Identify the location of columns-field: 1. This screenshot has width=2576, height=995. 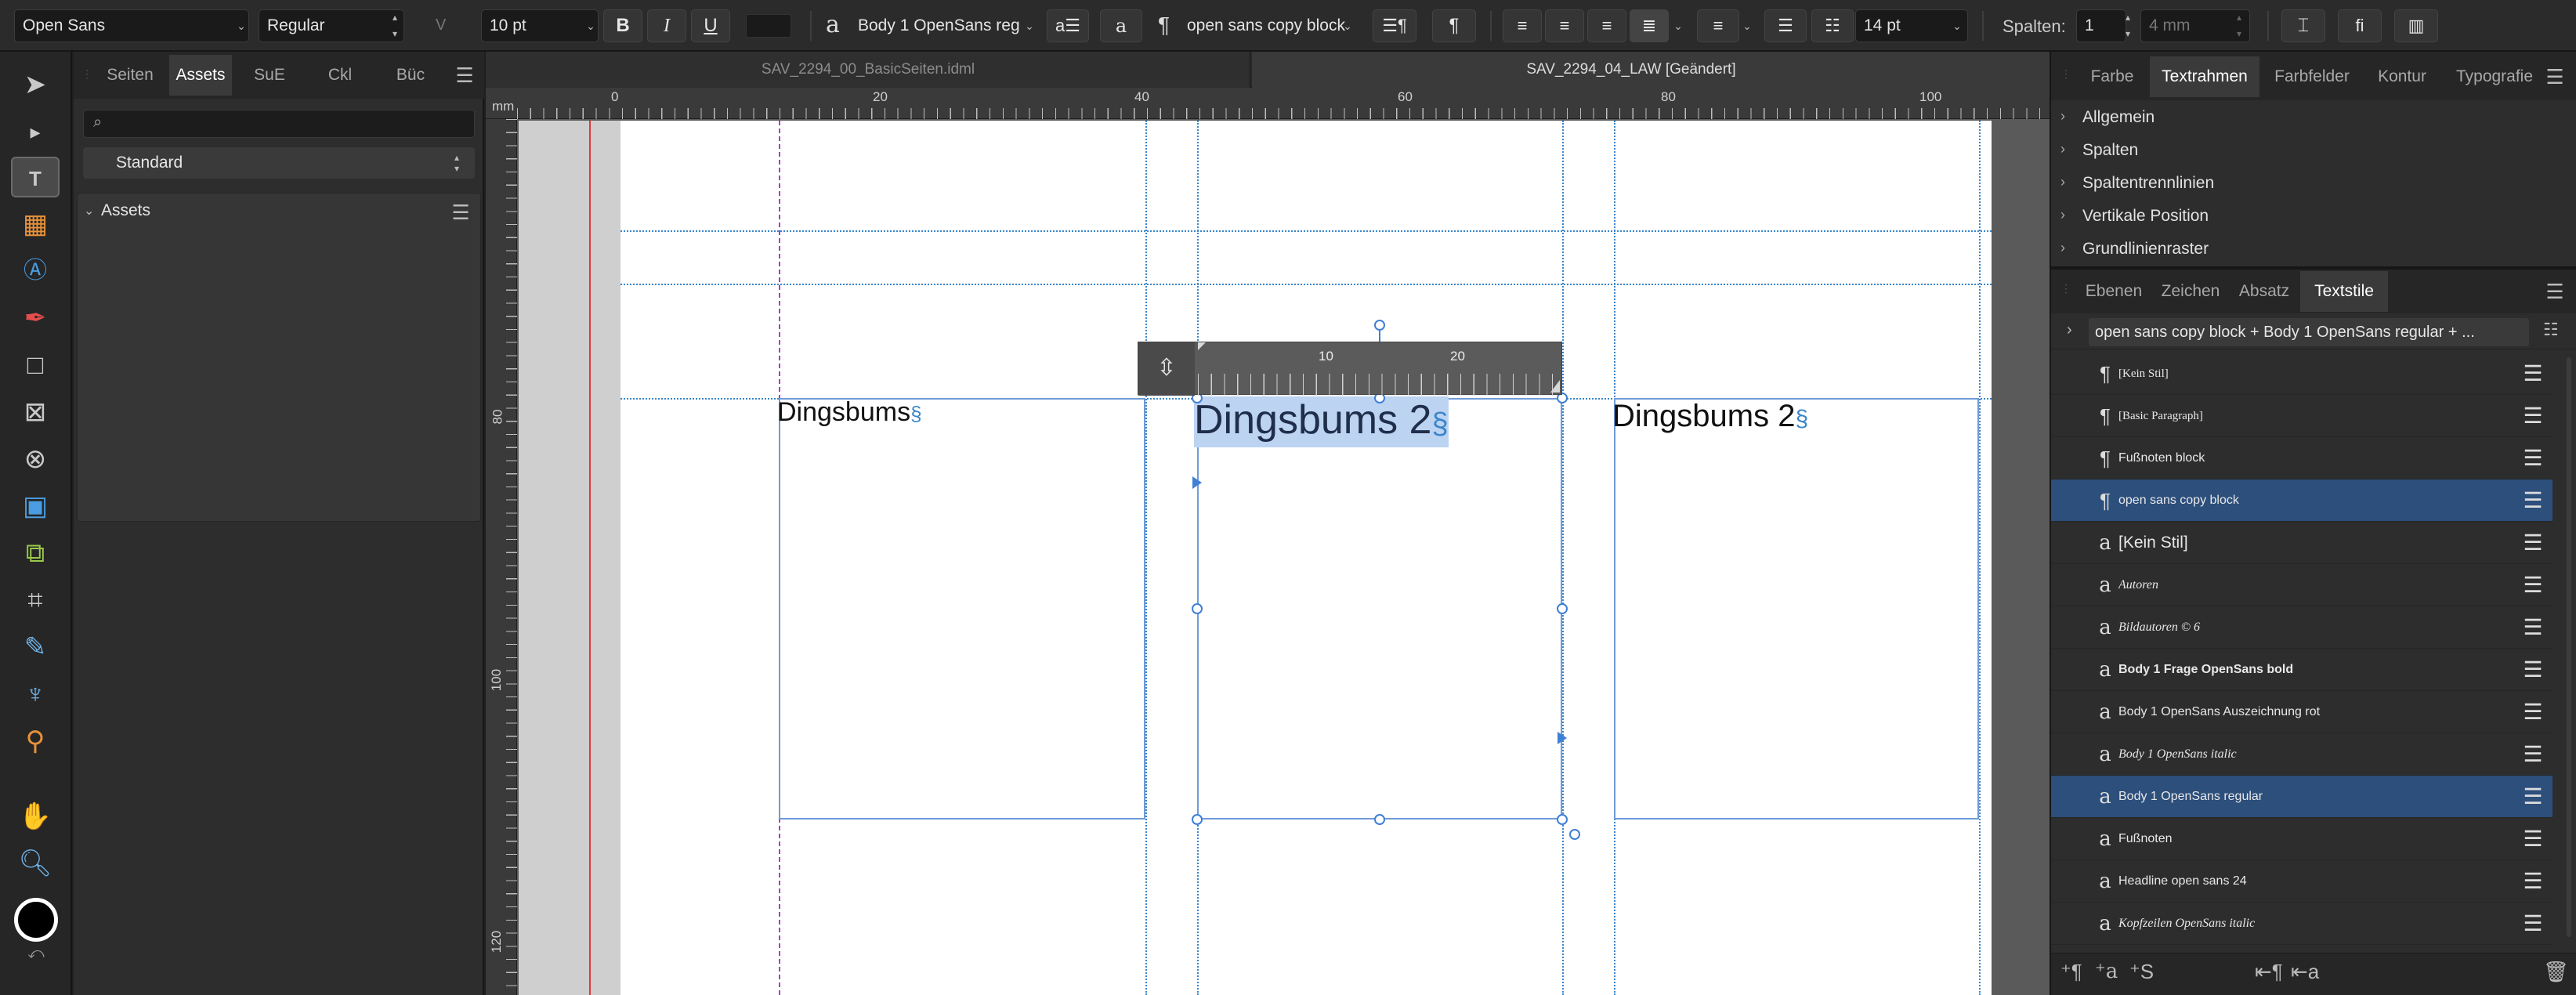
(2101, 26).